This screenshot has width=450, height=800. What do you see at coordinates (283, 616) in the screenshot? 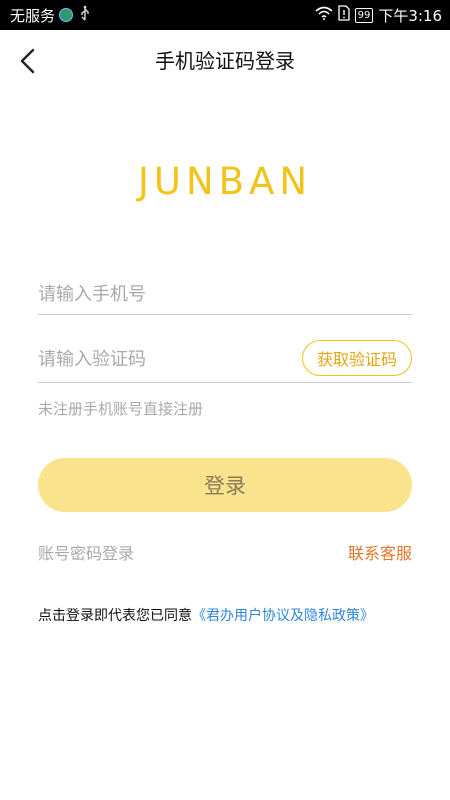
I see `agreement-link: 《君办用户协议及隐私政策》` at bounding box center [283, 616].